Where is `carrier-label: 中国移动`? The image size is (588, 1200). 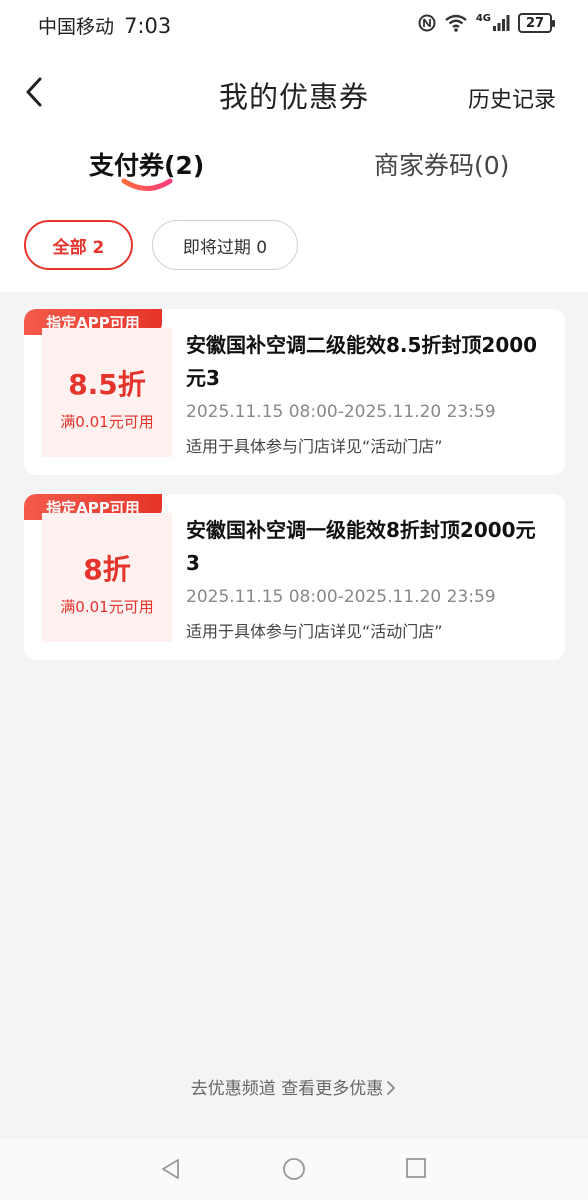 carrier-label: 中国移动 is located at coordinates (76, 27).